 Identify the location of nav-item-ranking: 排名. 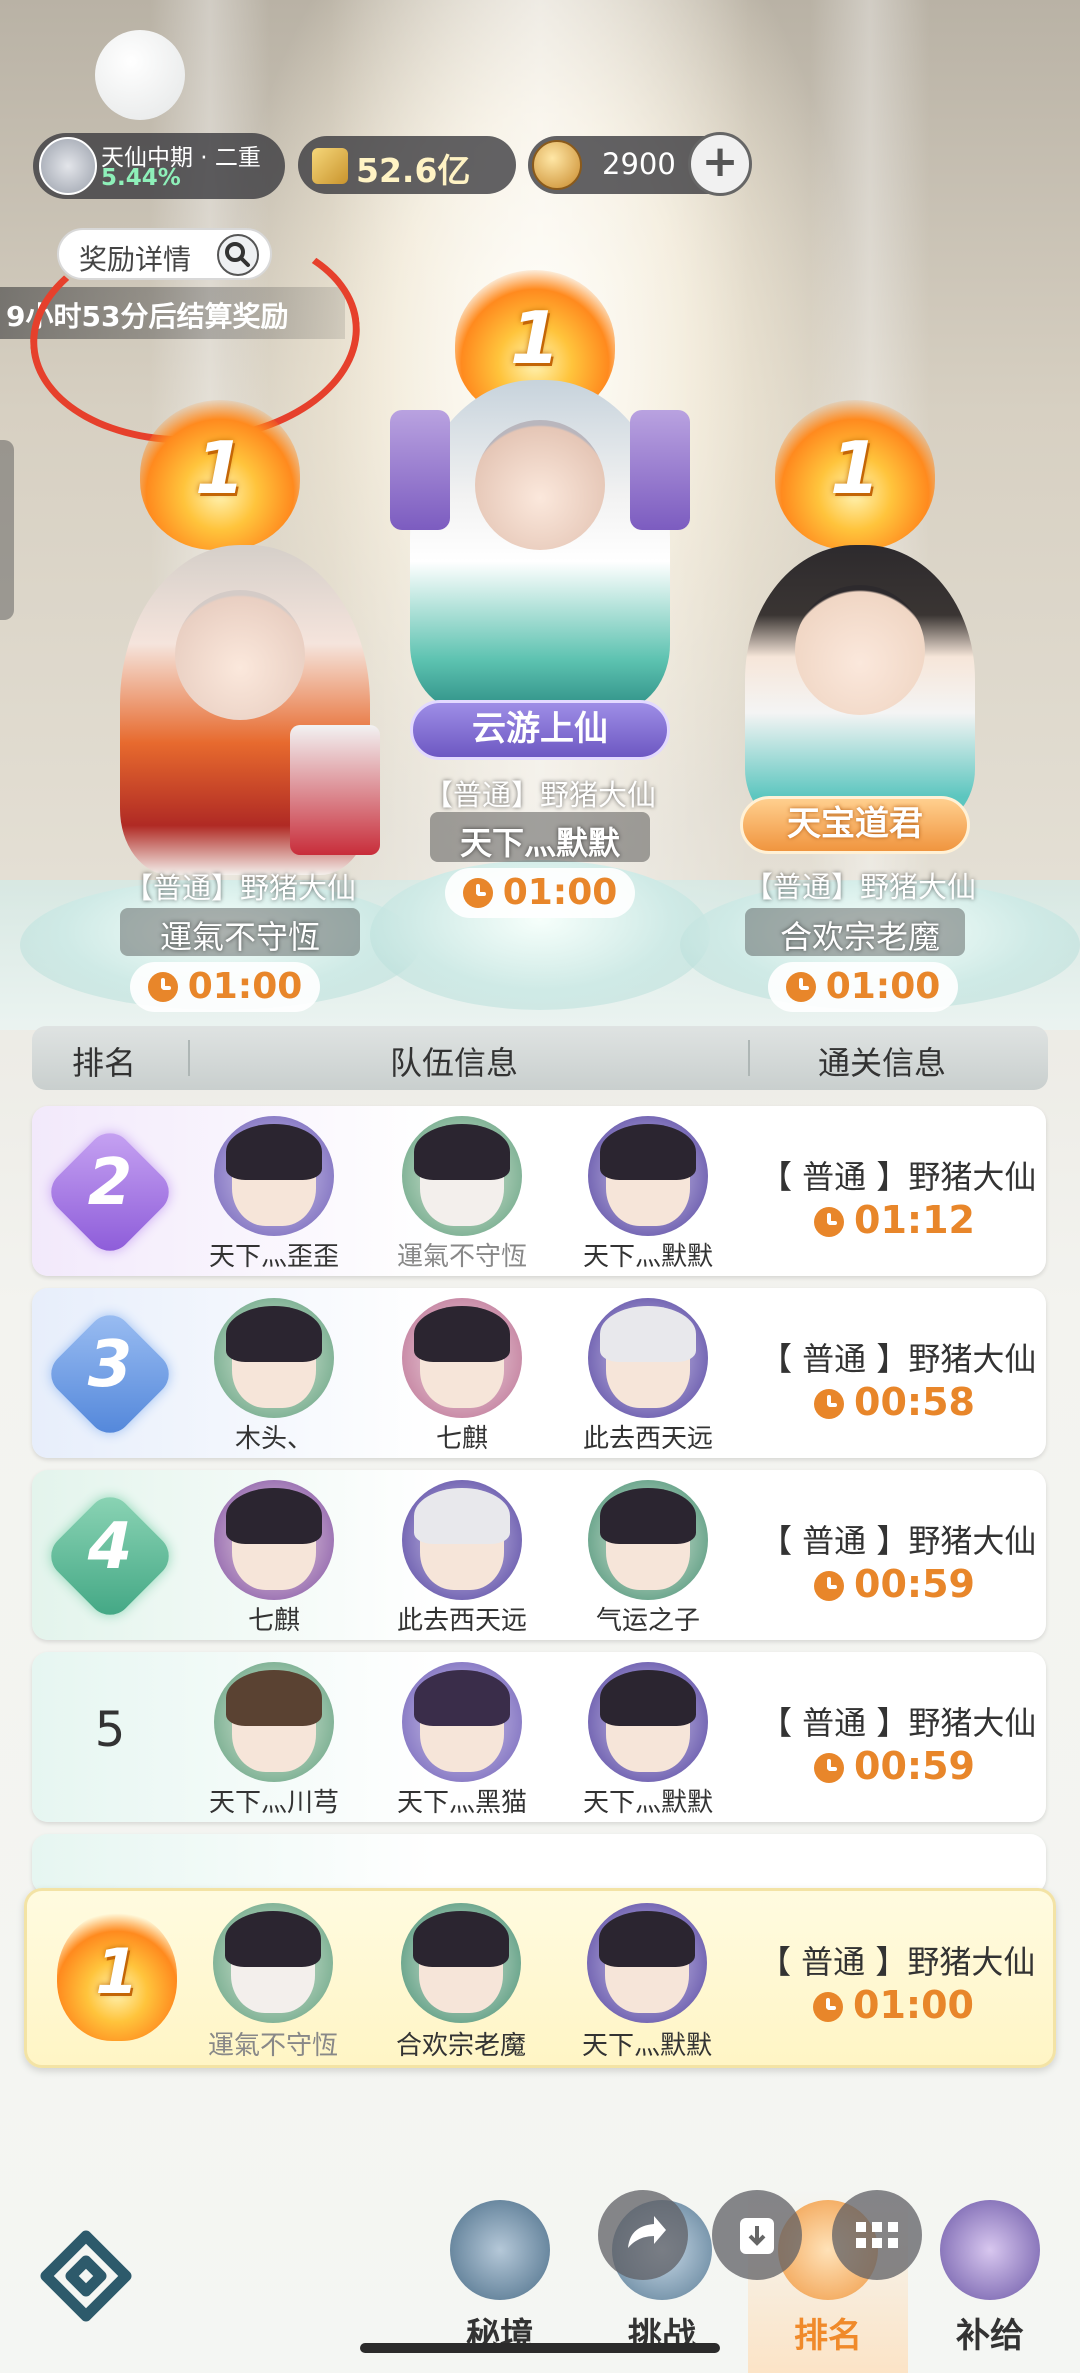
(828, 2332).